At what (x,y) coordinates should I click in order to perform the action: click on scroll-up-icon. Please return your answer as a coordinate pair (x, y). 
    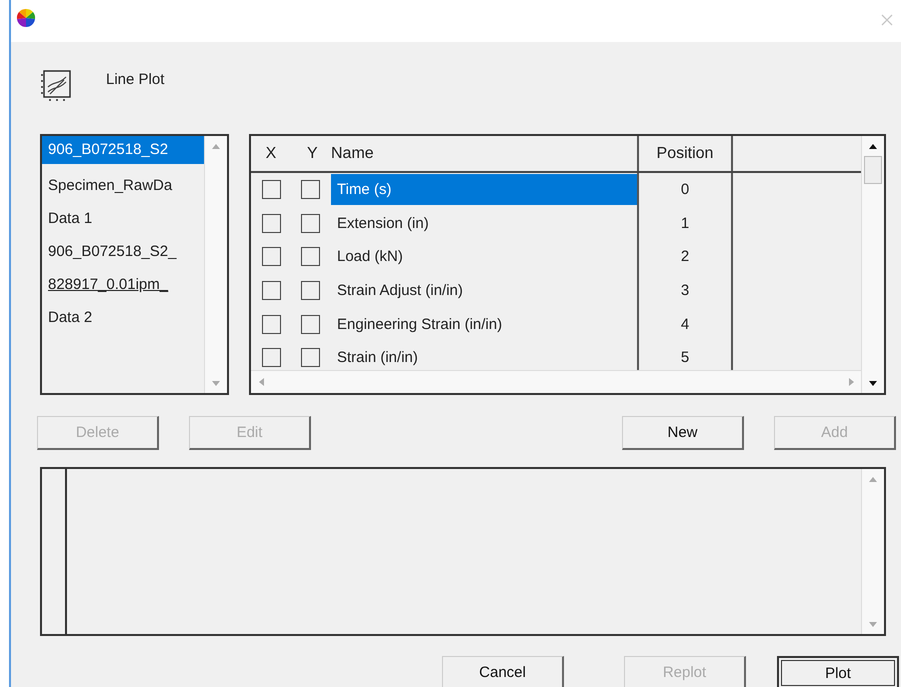
    Looking at the image, I should click on (873, 146).